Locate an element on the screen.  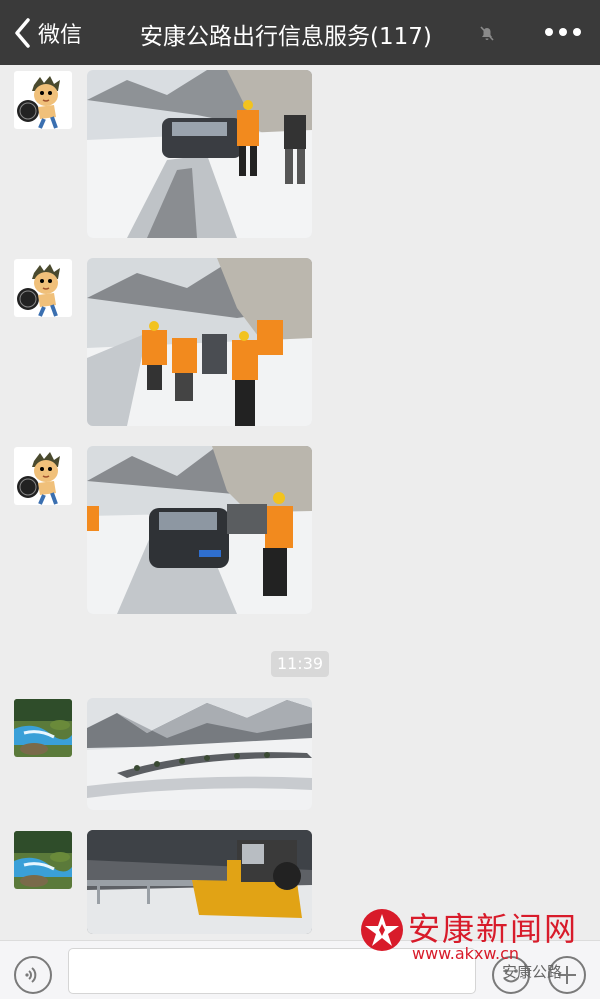
timestamp: 11:39 is located at coordinates (300, 664).